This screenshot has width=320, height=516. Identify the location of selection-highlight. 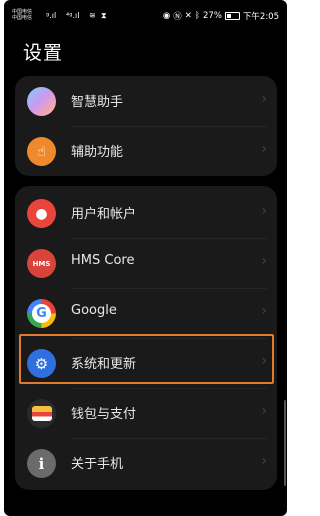
(146, 359).